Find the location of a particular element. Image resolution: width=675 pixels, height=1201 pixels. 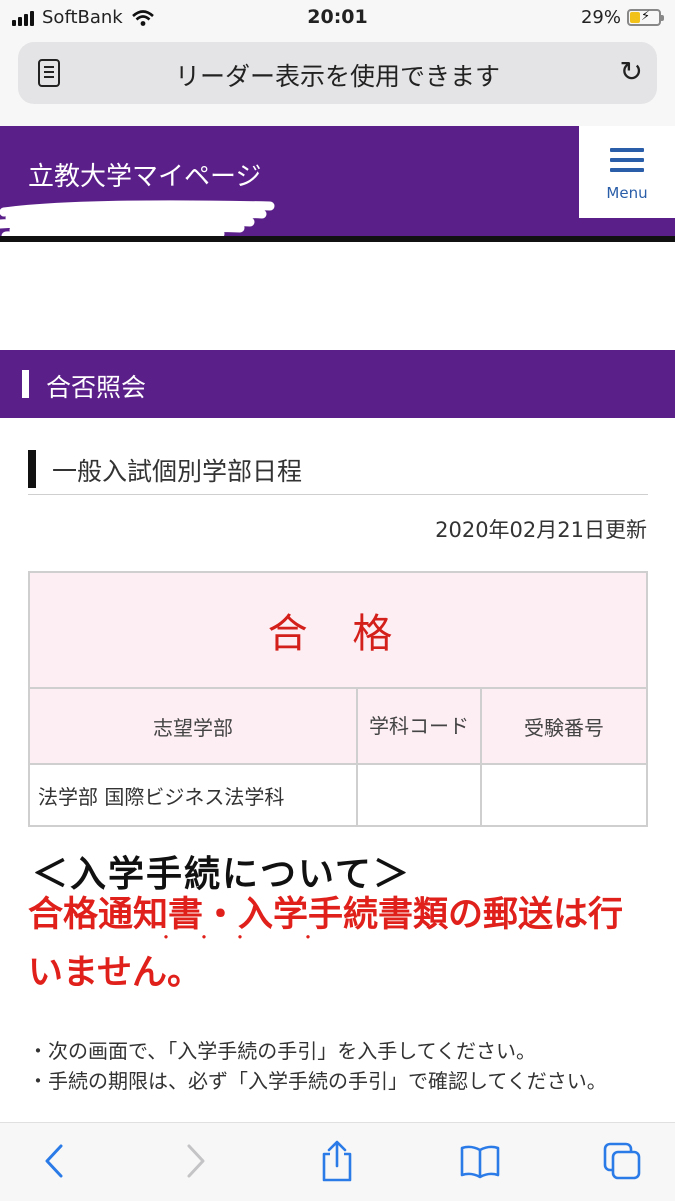

dept-code-cell is located at coordinates (419, 795).